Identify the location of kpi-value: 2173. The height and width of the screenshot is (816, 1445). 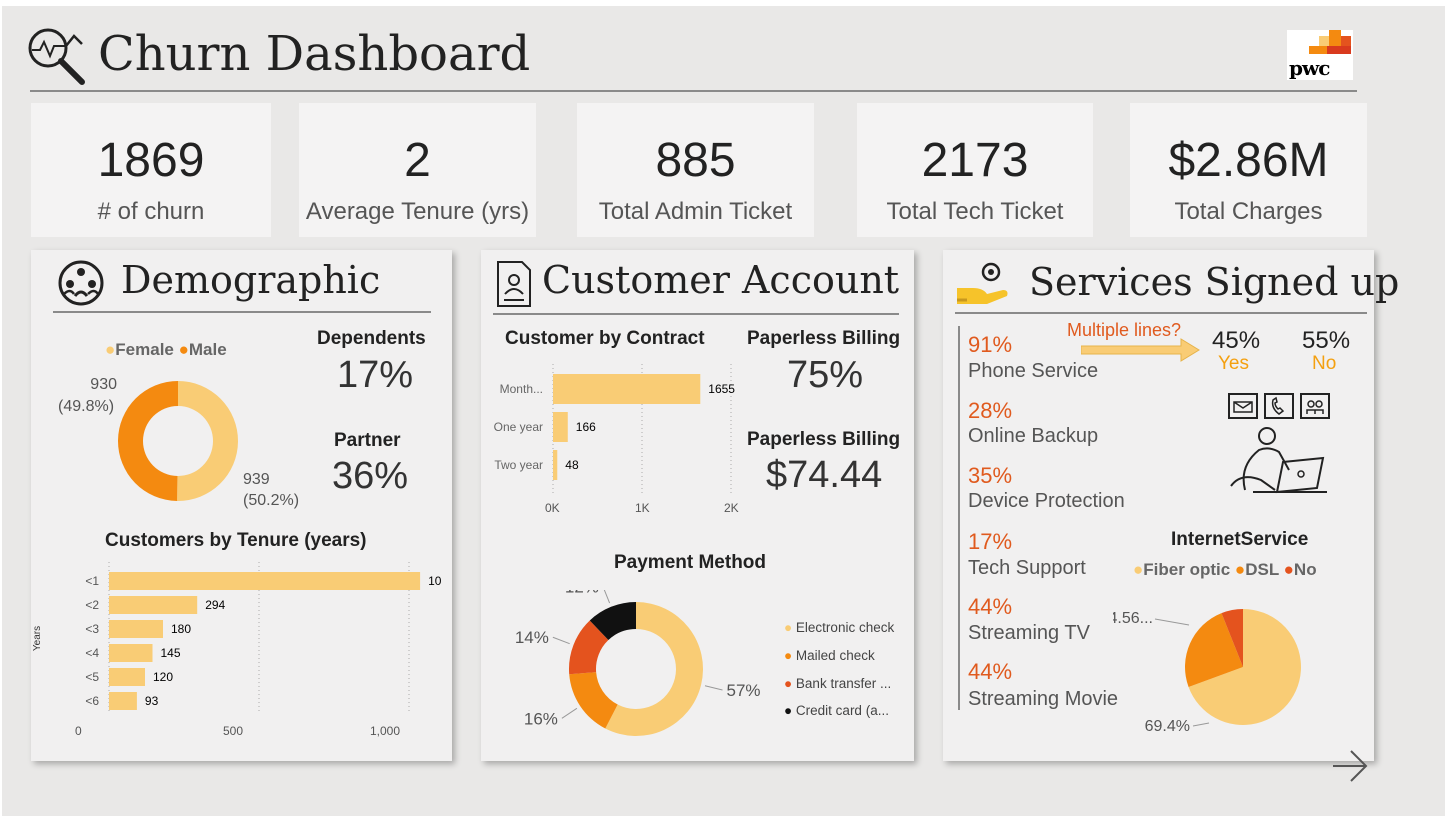
(975, 160).